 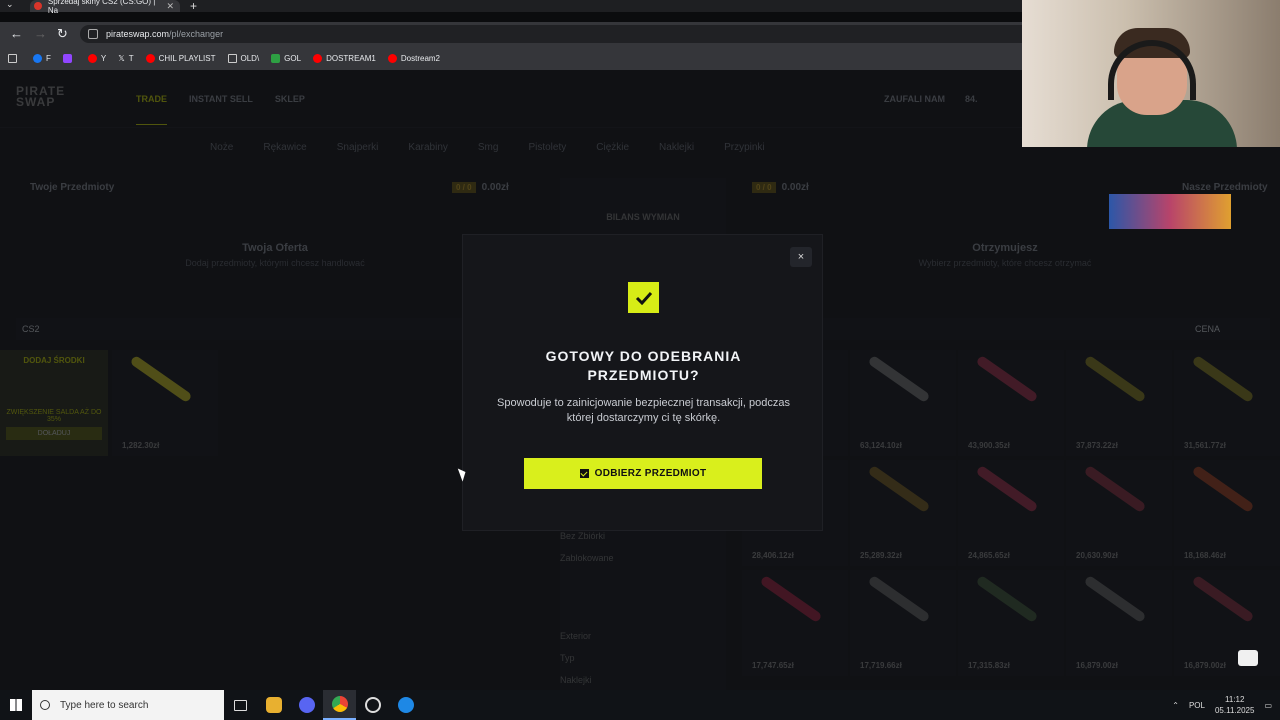 What do you see at coordinates (273, 705) in the screenshot?
I see `file-explorer-icon` at bounding box center [273, 705].